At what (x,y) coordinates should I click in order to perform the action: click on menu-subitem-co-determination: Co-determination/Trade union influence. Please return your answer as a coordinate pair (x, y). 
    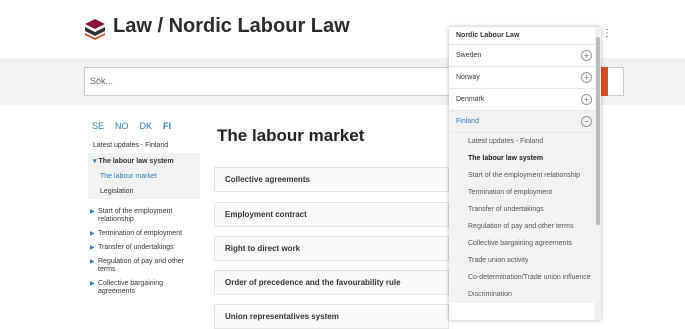
    Looking at the image, I should click on (525, 277).